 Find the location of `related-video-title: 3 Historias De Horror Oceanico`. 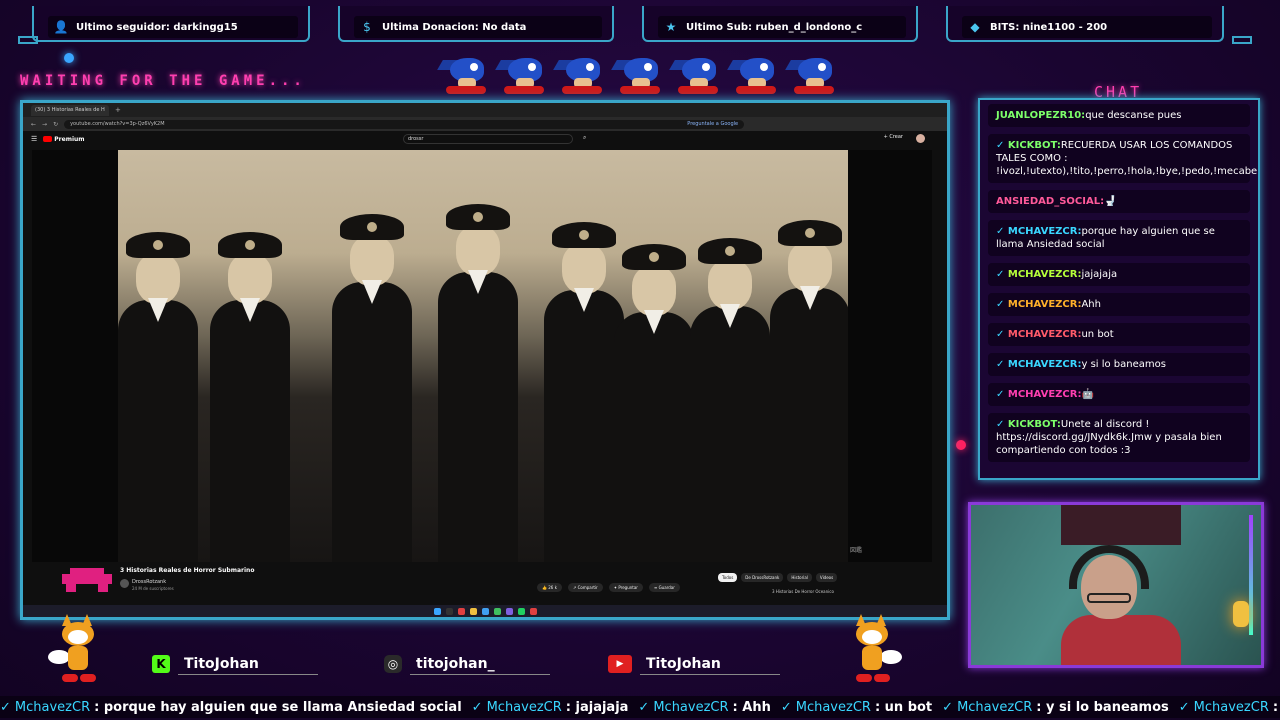

related-video-title: 3 Historias De Horror Oceanico is located at coordinates (803, 591).